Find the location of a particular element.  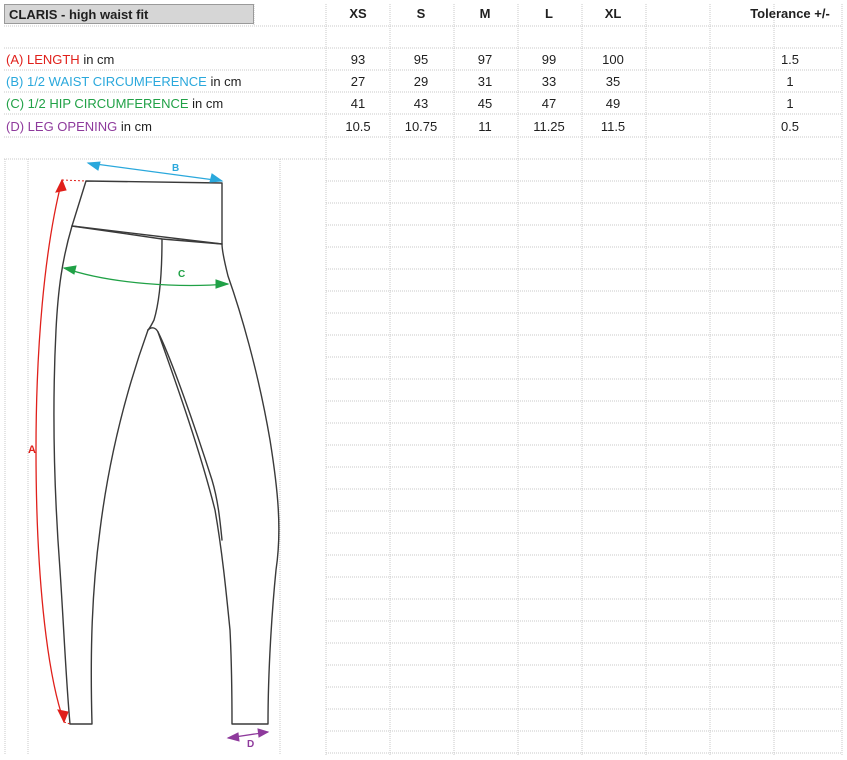

size-header-l: L is located at coordinates (549, 14).